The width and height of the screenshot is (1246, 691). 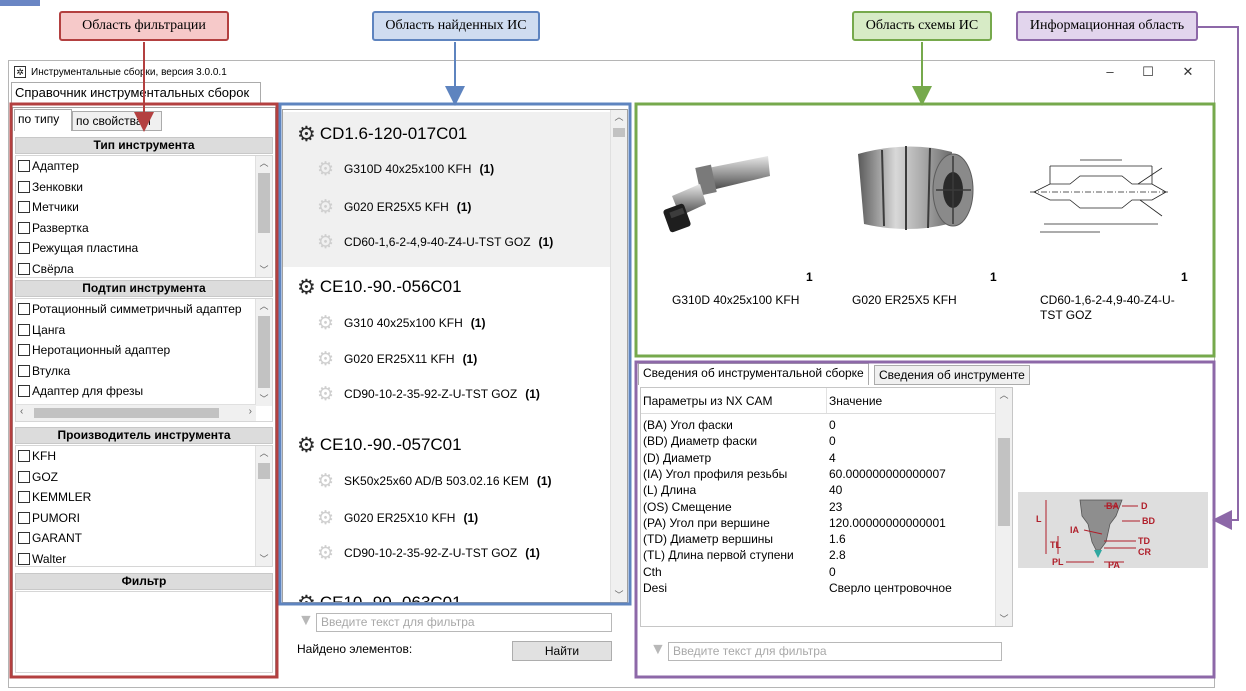 I want to click on assembly-title: ⚙ CE10.-90.-063C01, so click(x=379, y=596).